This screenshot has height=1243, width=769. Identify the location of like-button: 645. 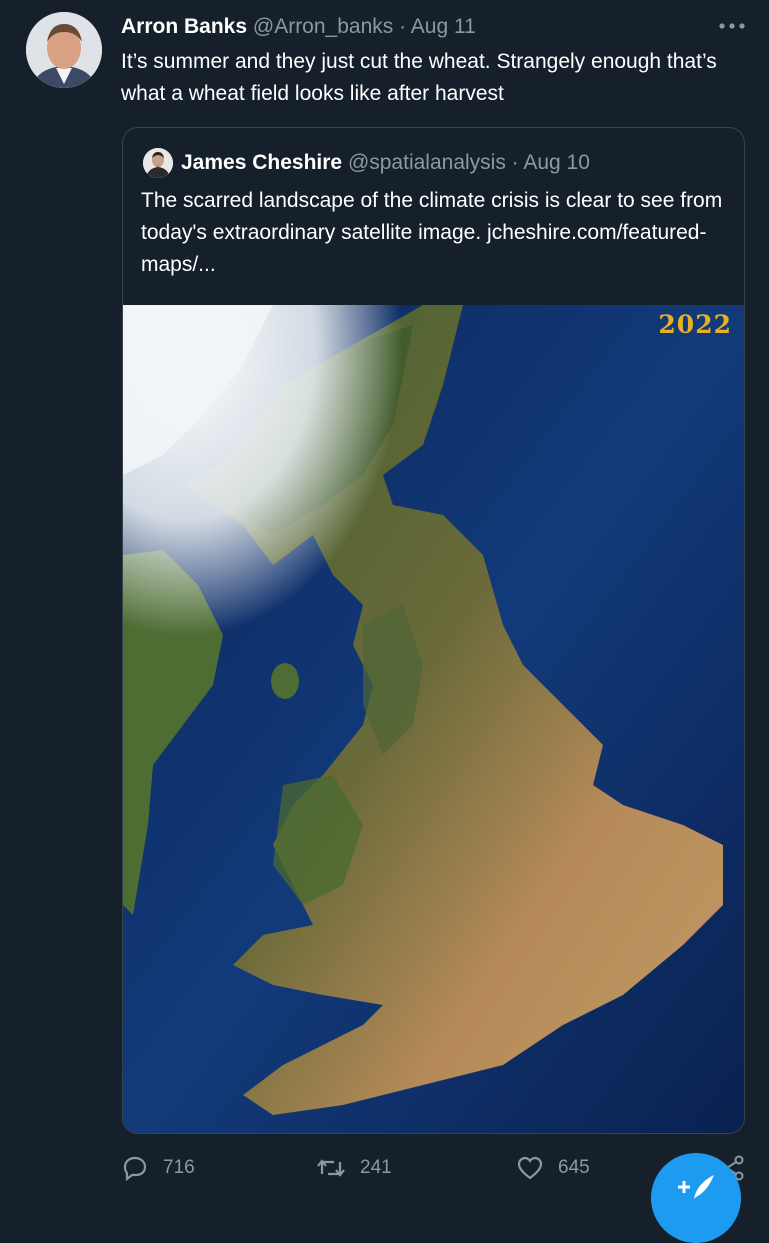
(553, 1168).